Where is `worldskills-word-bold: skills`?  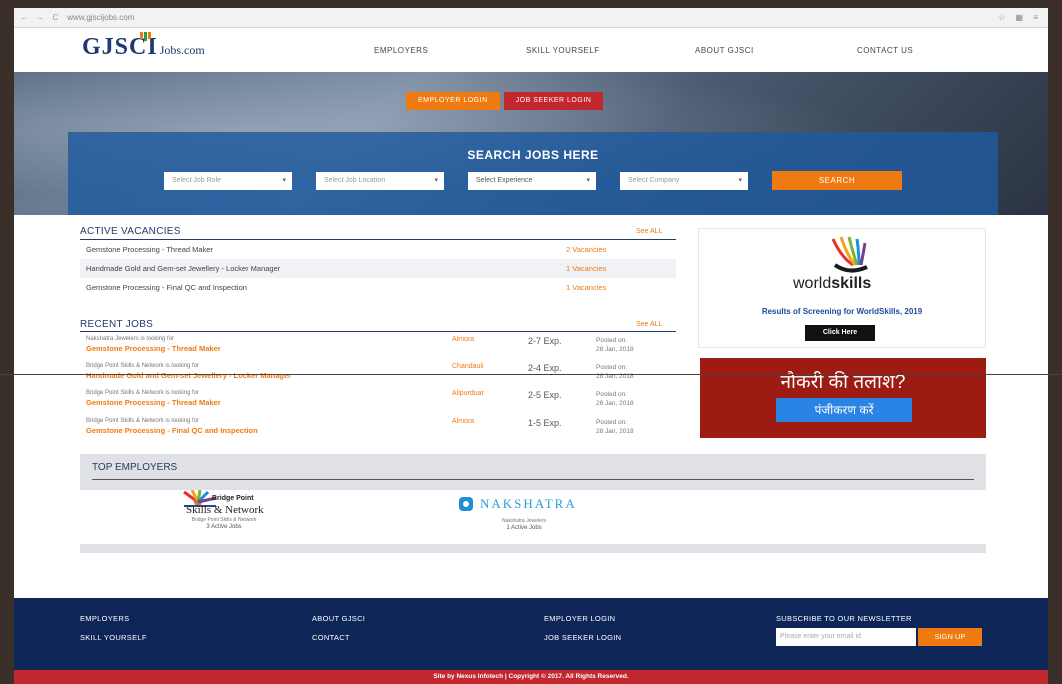
worldskills-word-bold: skills is located at coordinates (851, 283).